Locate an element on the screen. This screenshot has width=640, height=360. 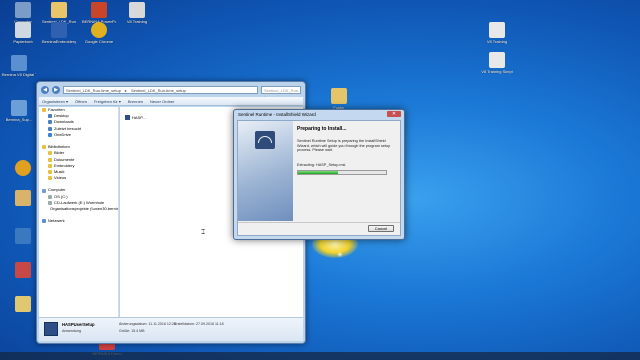
back-arrow-icon: ◀ is located at coordinates (45, 90).